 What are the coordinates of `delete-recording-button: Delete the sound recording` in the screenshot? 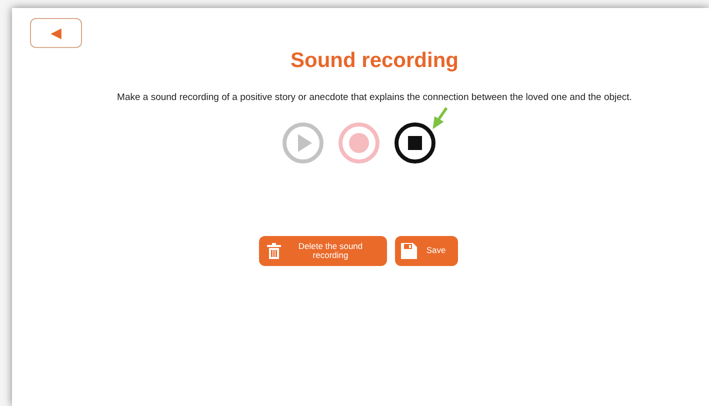 It's located at (322, 251).